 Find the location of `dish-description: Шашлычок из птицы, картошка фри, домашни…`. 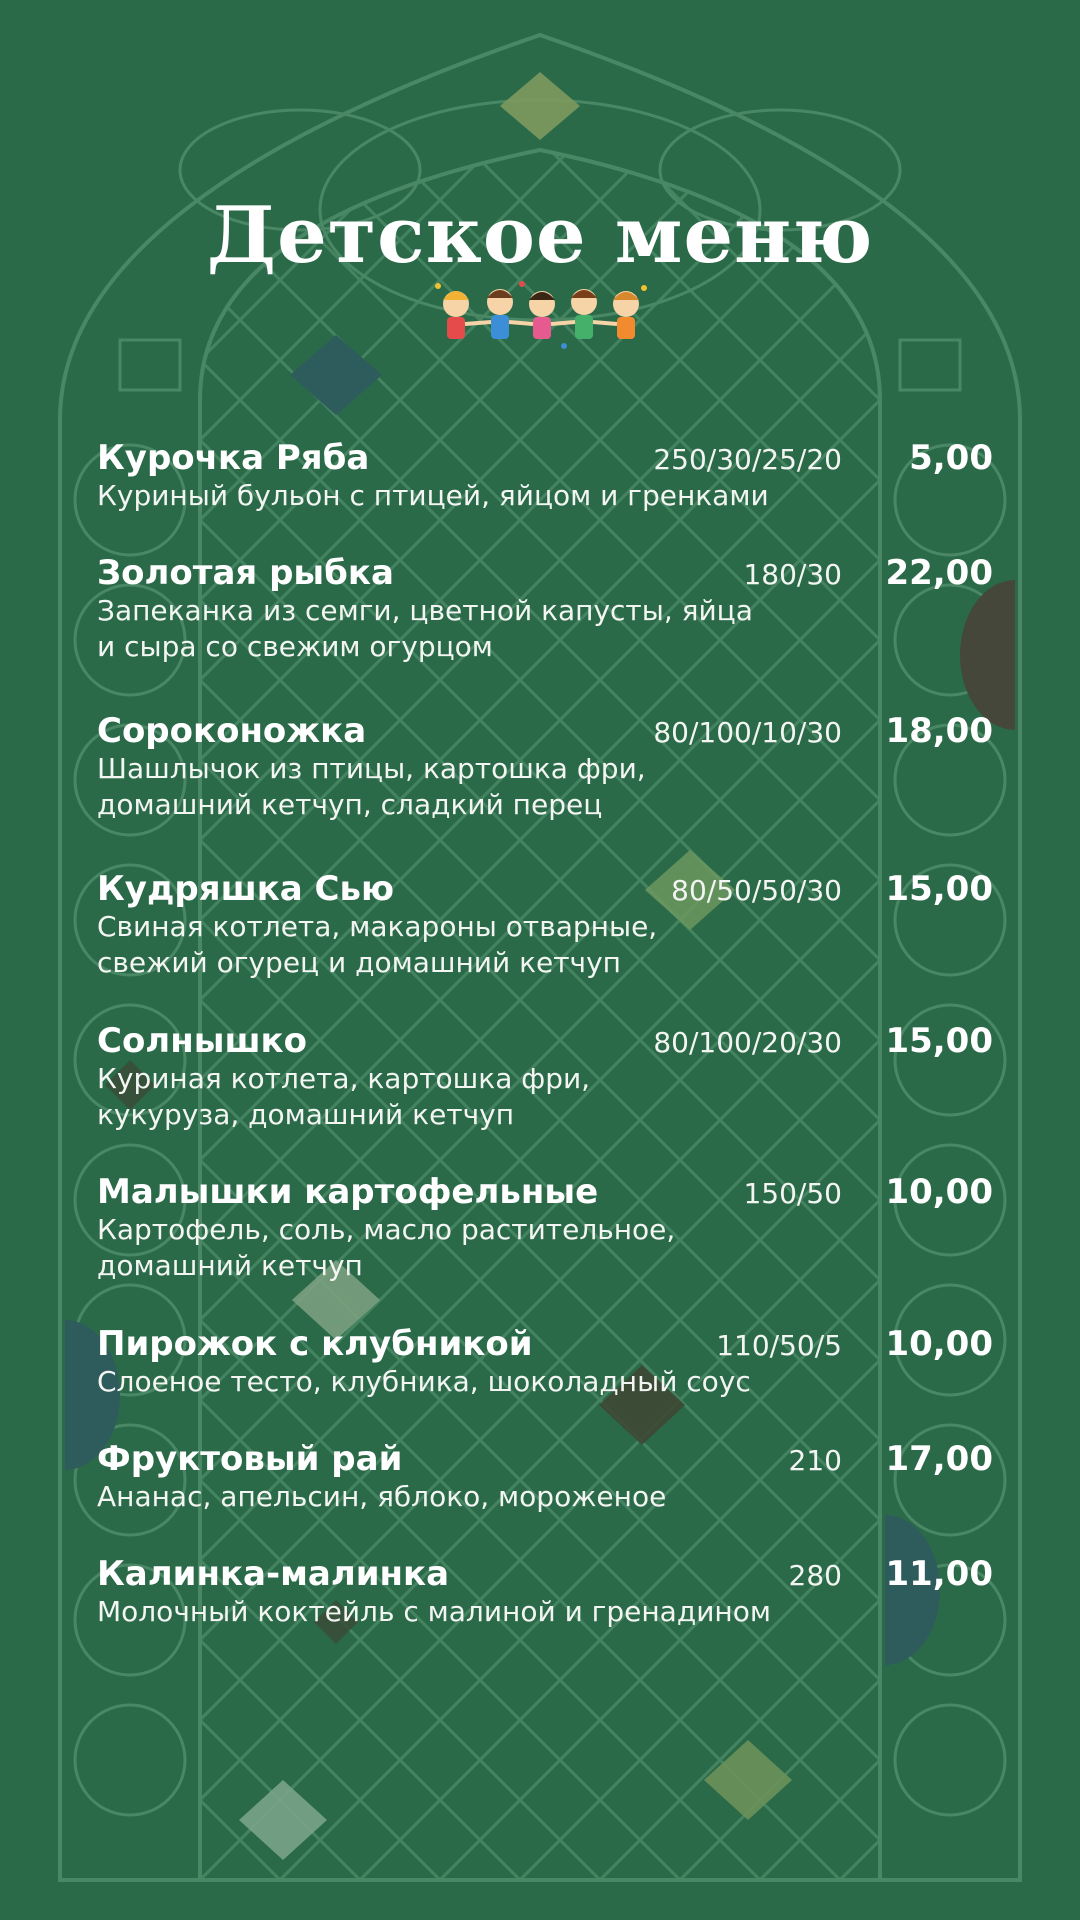

dish-description: Шашлычок из птицы, картошка фри, домашни… is located at coordinates (371, 786).